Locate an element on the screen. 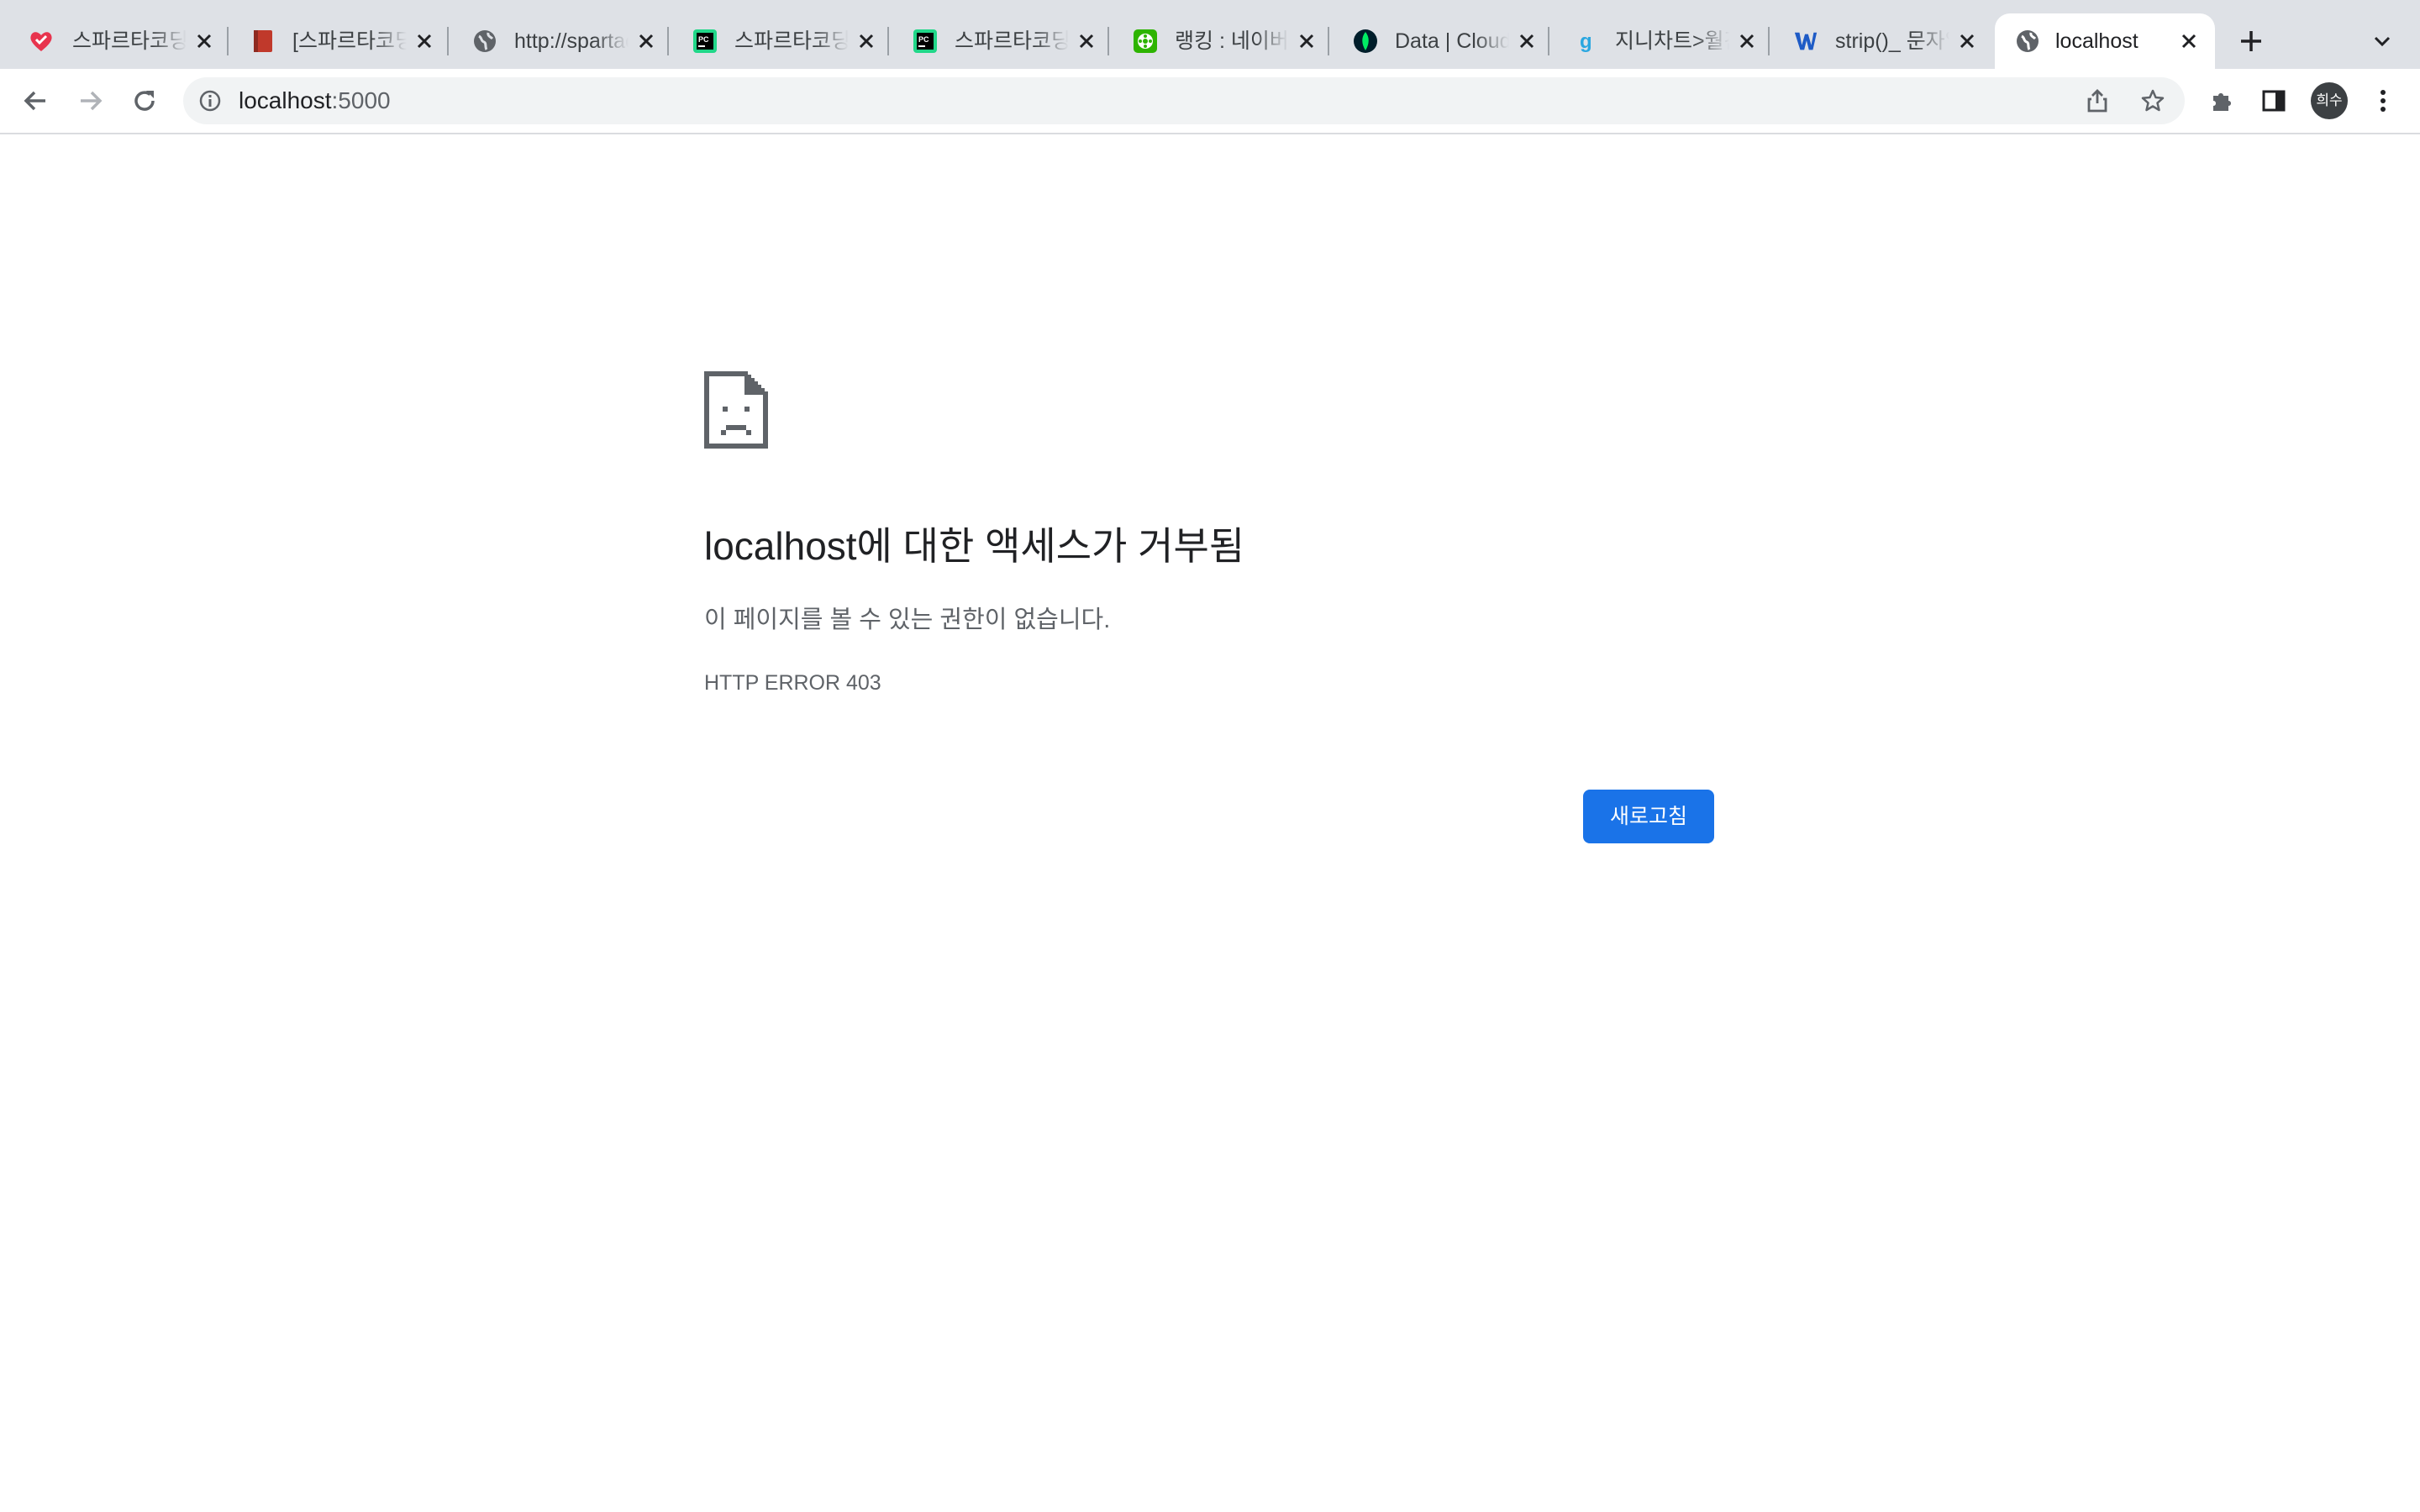  url-port: :5000 is located at coordinates (361, 100).